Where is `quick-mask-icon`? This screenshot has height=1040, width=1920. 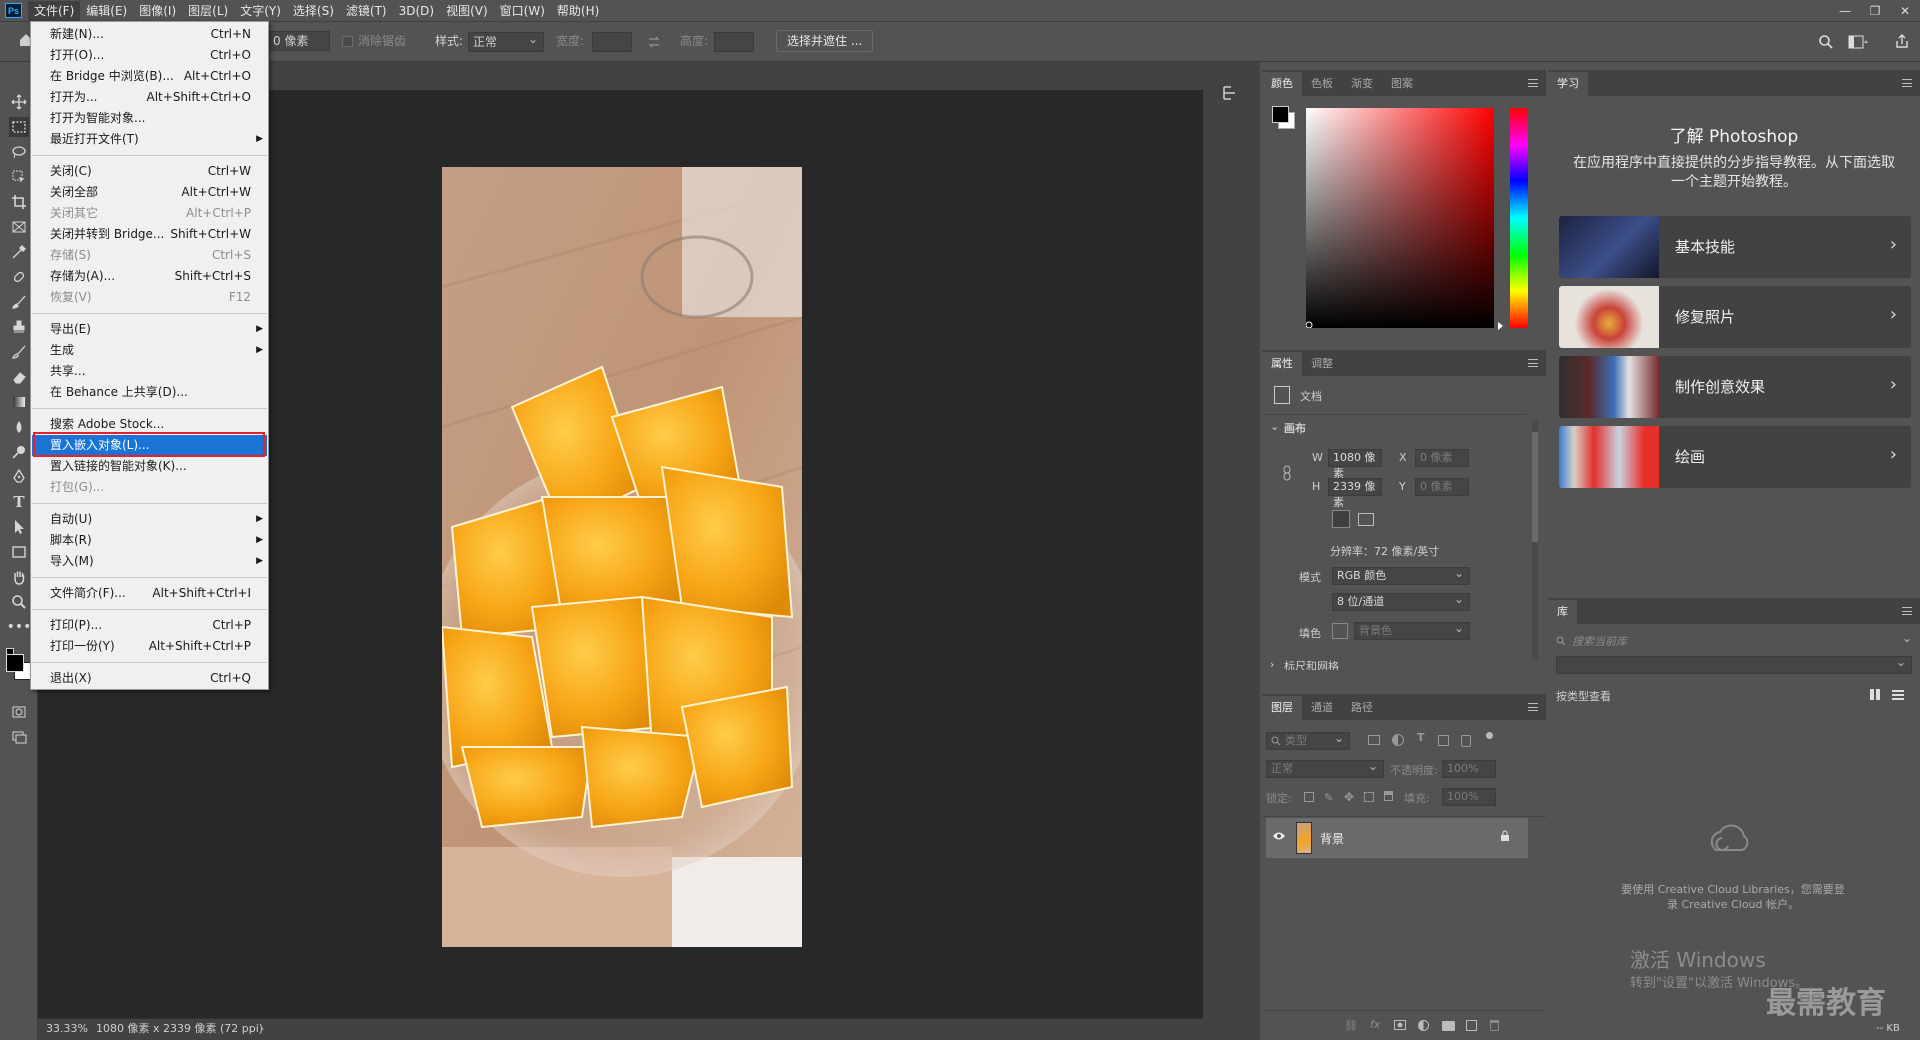
quick-mask-icon is located at coordinates (19, 712).